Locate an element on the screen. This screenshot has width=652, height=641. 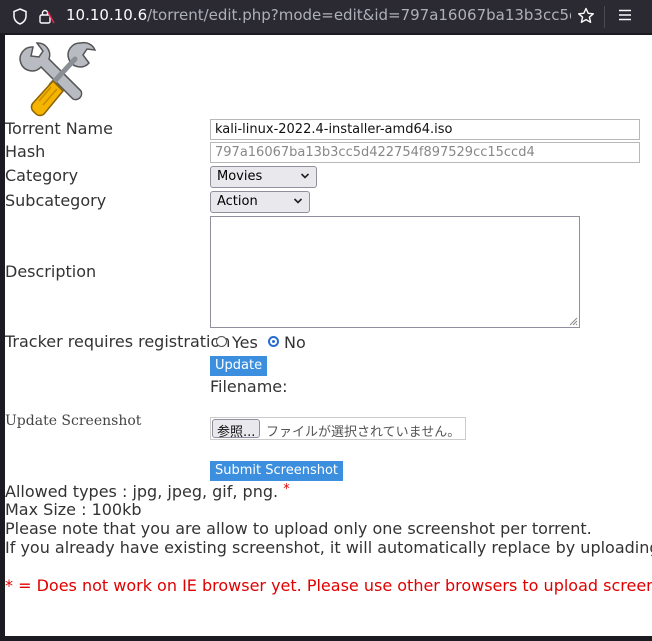
description-textarea is located at coordinates (395, 272).